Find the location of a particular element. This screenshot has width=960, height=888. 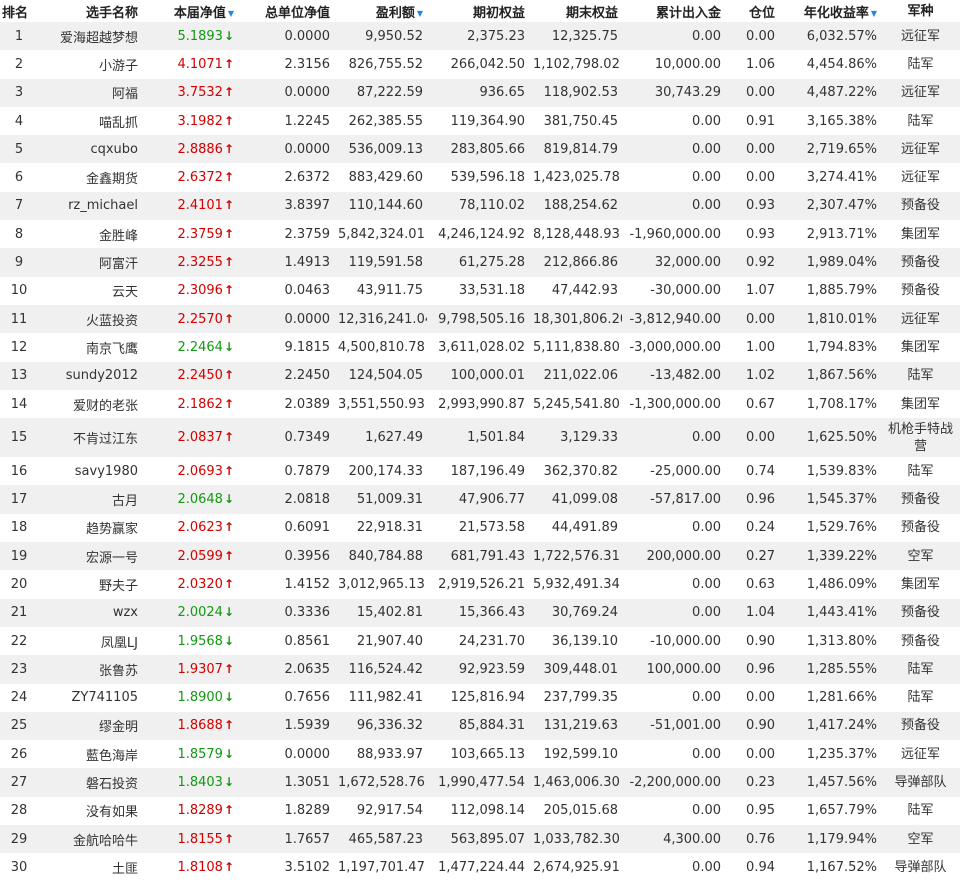

end-equity-cell: 1,102,798.02 is located at coordinates (576, 64).